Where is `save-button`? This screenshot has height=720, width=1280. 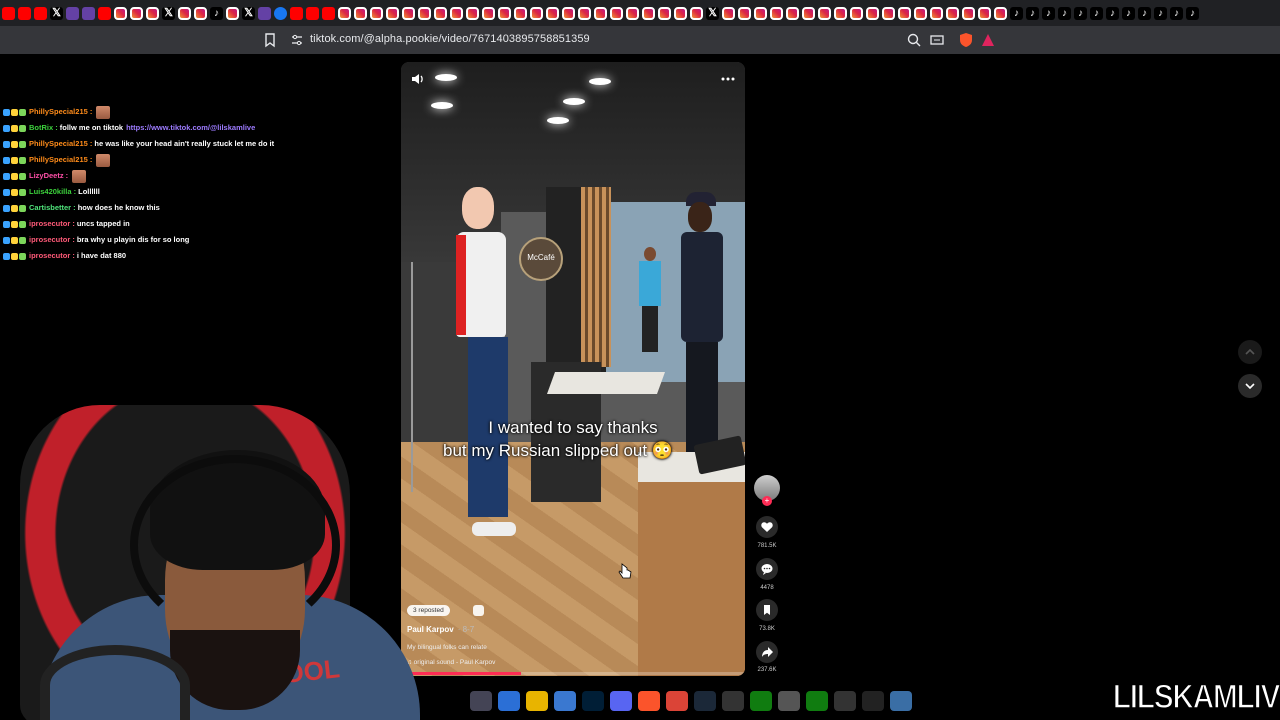 save-button is located at coordinates (767, 610).